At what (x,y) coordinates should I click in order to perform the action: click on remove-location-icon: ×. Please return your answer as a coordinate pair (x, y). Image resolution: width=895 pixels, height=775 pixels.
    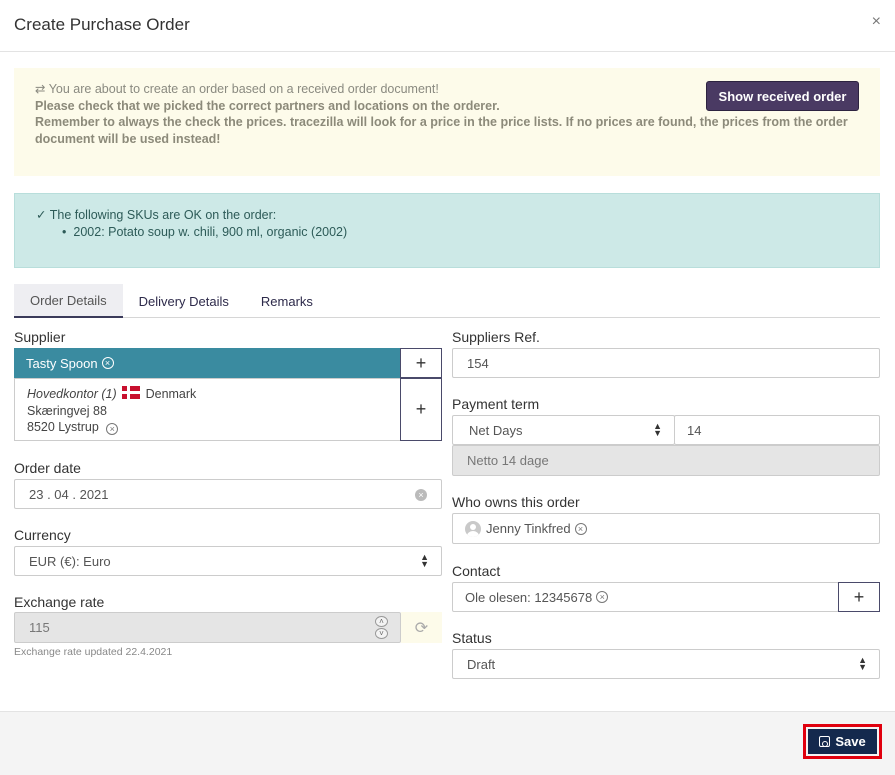
    Looking at the image, I should click on (112, 429).